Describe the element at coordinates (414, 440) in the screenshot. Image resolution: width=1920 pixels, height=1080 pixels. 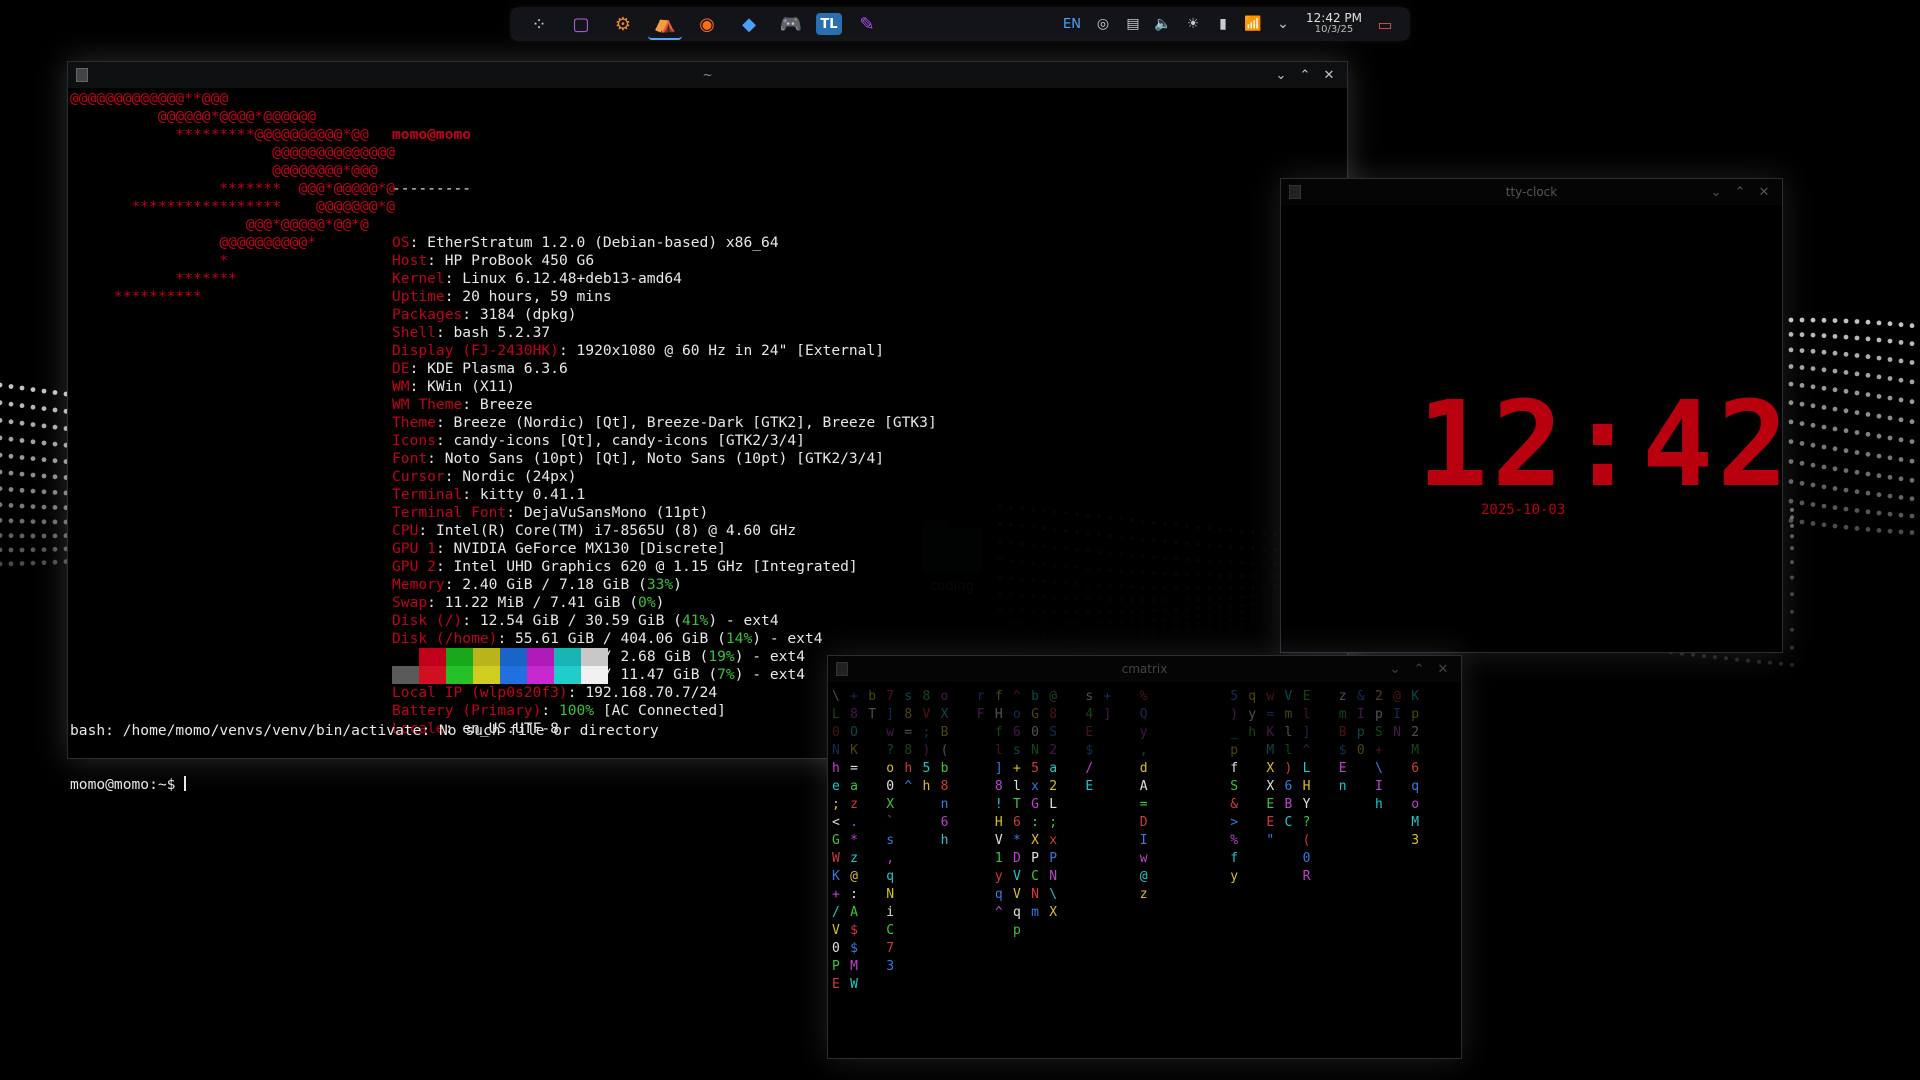
I see `info-key: Icons` at that location.